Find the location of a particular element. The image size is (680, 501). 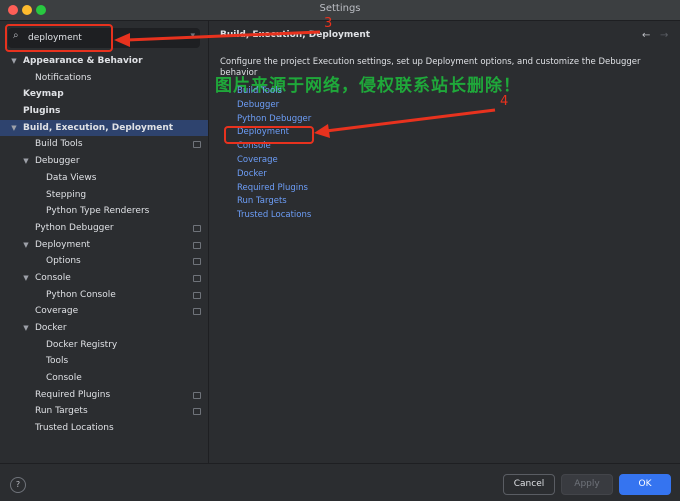

section-link: Deployment is located at coordinates (274, 133).